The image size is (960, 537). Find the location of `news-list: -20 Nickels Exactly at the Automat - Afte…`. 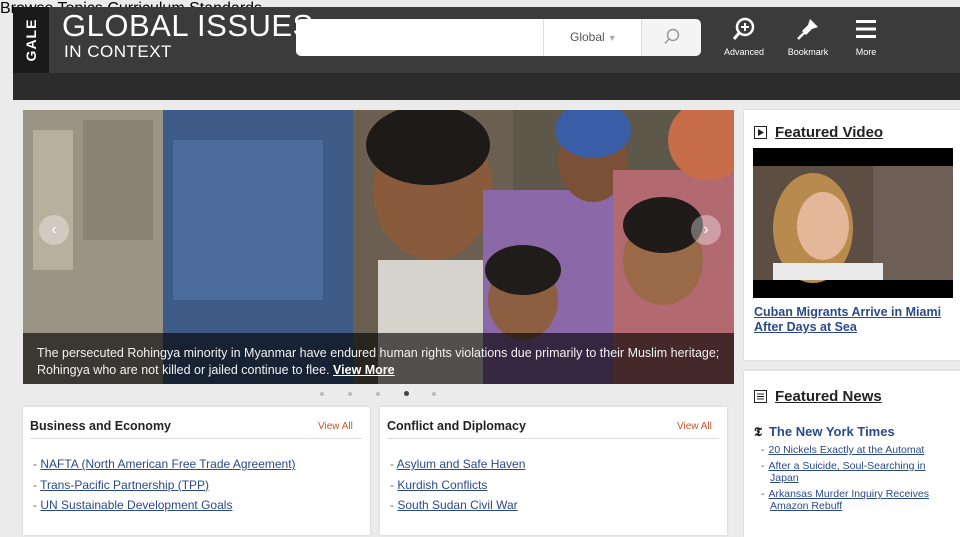

news-list: -20 Nickels Exactly at the Automat - Afte… is located at coordinates (860, 480).